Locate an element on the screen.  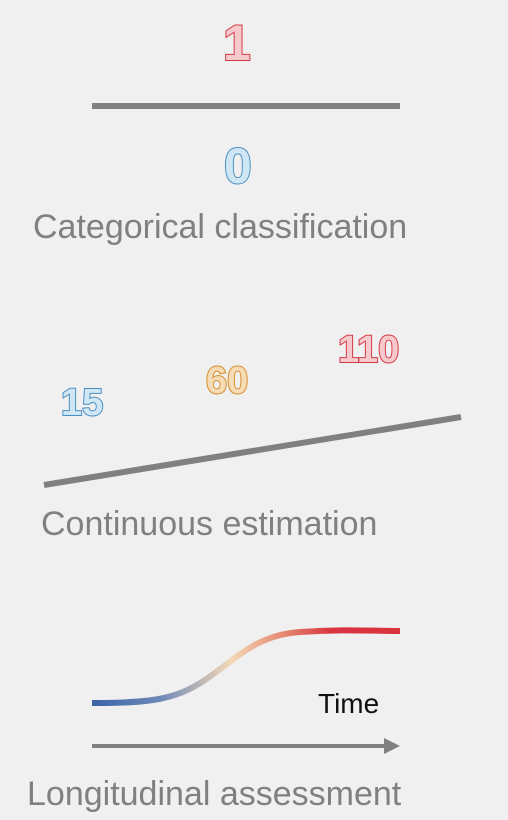
time-axis-label: Time is located at coordinates (349, 703).